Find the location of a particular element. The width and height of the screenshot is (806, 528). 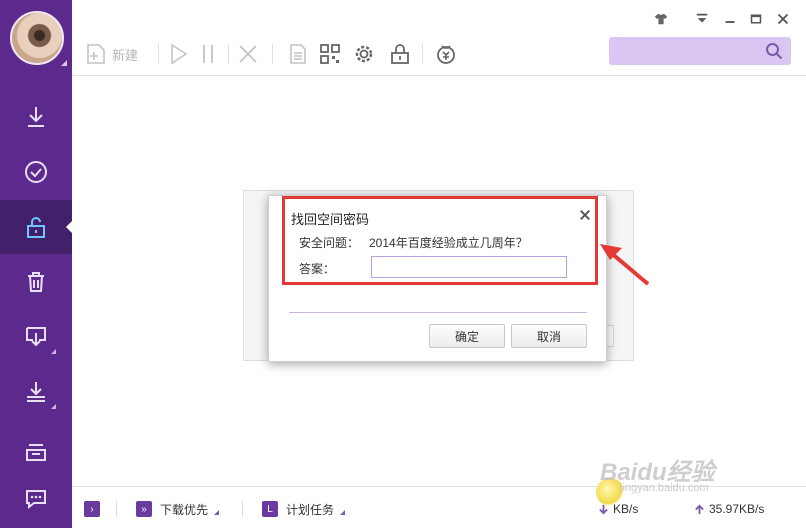

watermark-url: jingyan.baidu.com is located at coordinates (664, 488).